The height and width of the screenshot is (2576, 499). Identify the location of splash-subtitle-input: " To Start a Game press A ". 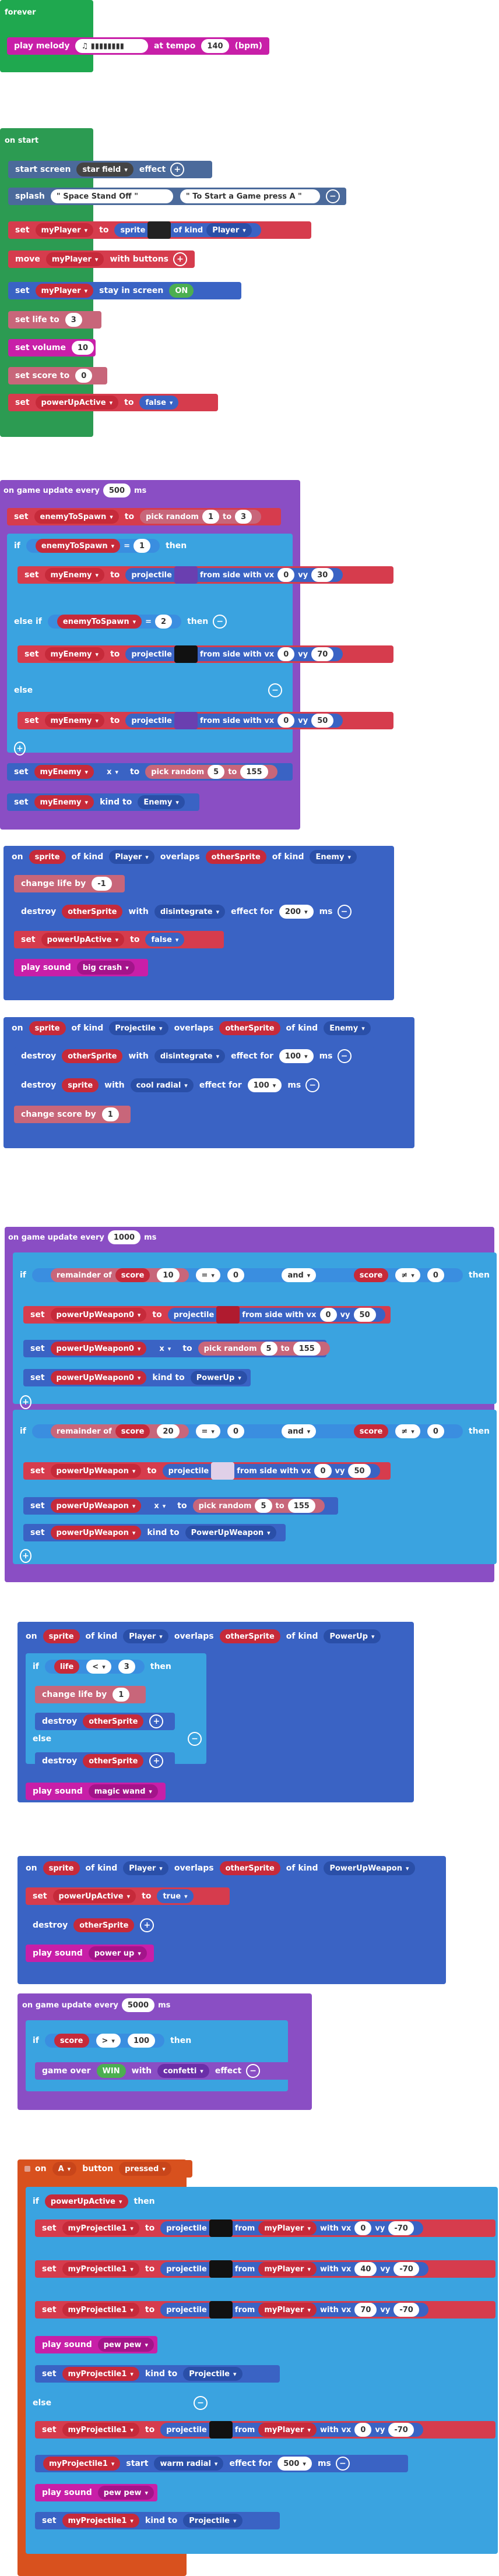
(250, 196).